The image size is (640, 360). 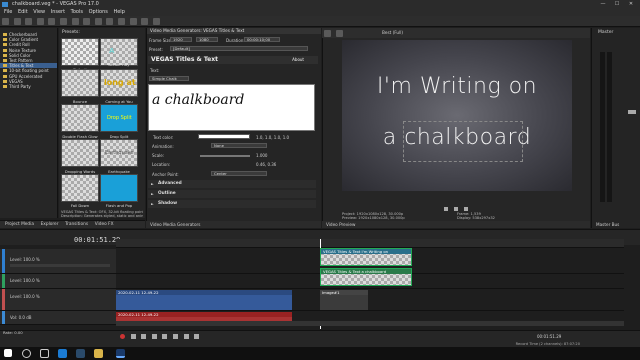 What do you see at coordinates (239, 48) in the screenshot?
I see `preset-dropdown: [Default]` at bounding box center [239, 48].